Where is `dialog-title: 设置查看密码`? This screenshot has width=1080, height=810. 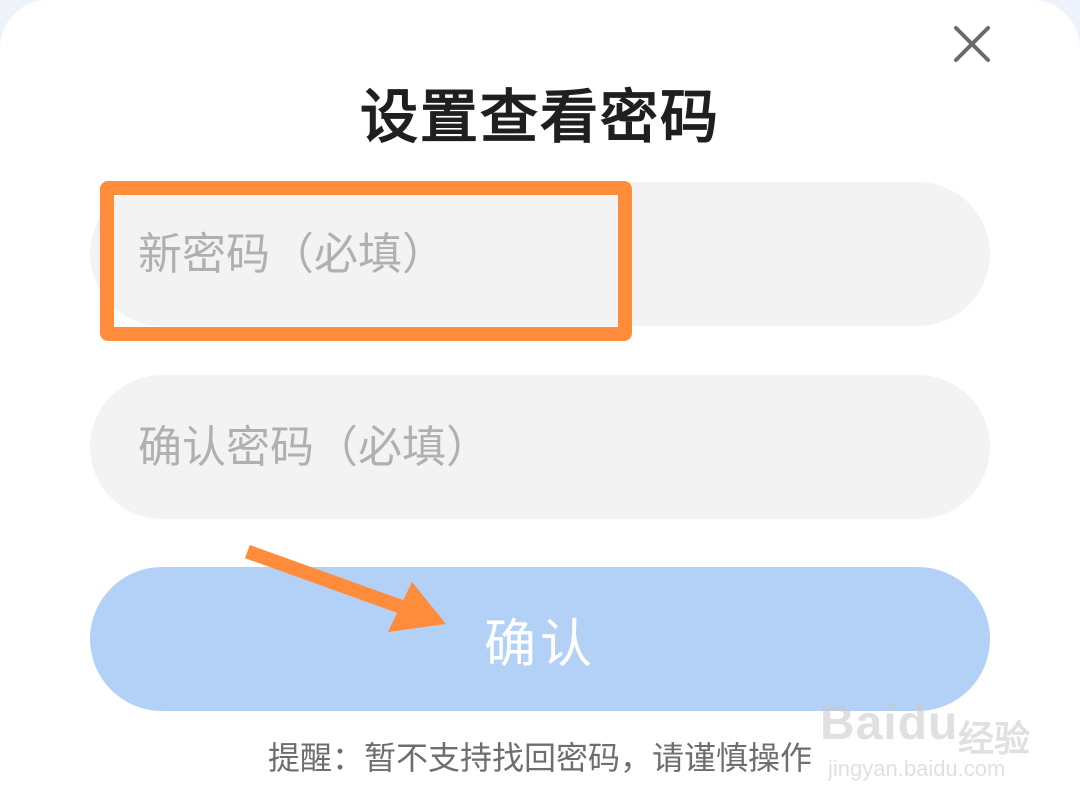 dialog-title: 设置查看密码 is located at coordinates (539, 117).